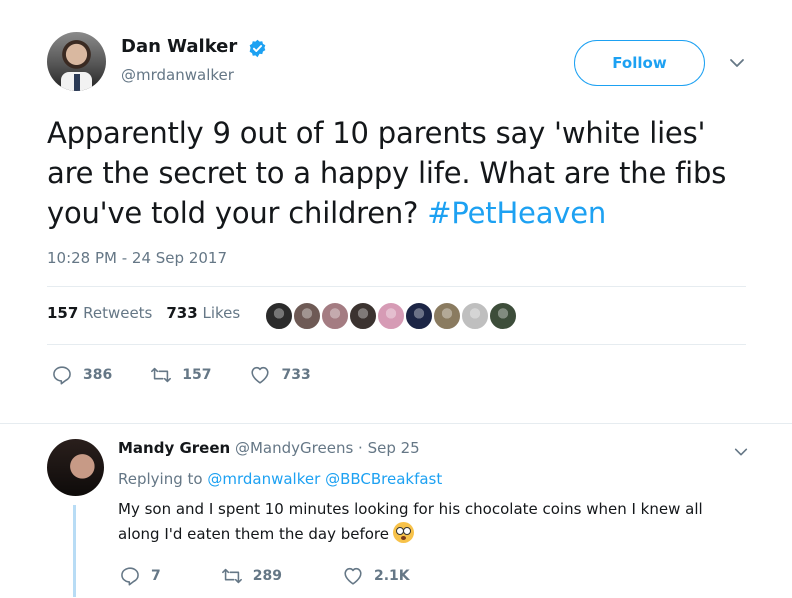  What do you see at coordinates (81, 375) in the screenshot?
I see `reply-button: 386` at bounding box center [81, 375].